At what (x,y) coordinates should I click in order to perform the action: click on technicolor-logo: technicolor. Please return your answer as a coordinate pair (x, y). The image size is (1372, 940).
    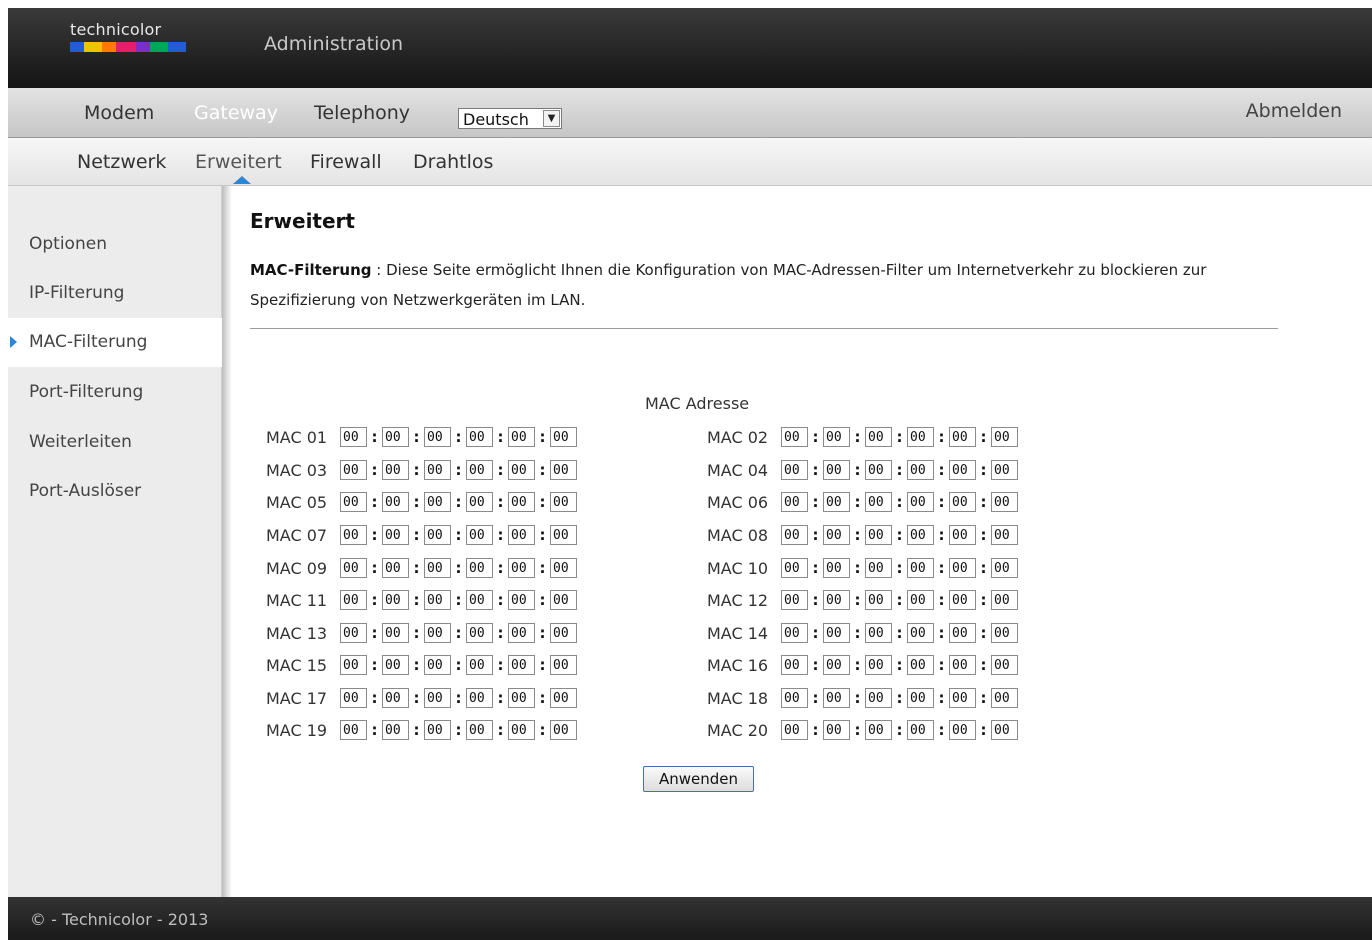
    Looking at the image, I should click on (130, 40).